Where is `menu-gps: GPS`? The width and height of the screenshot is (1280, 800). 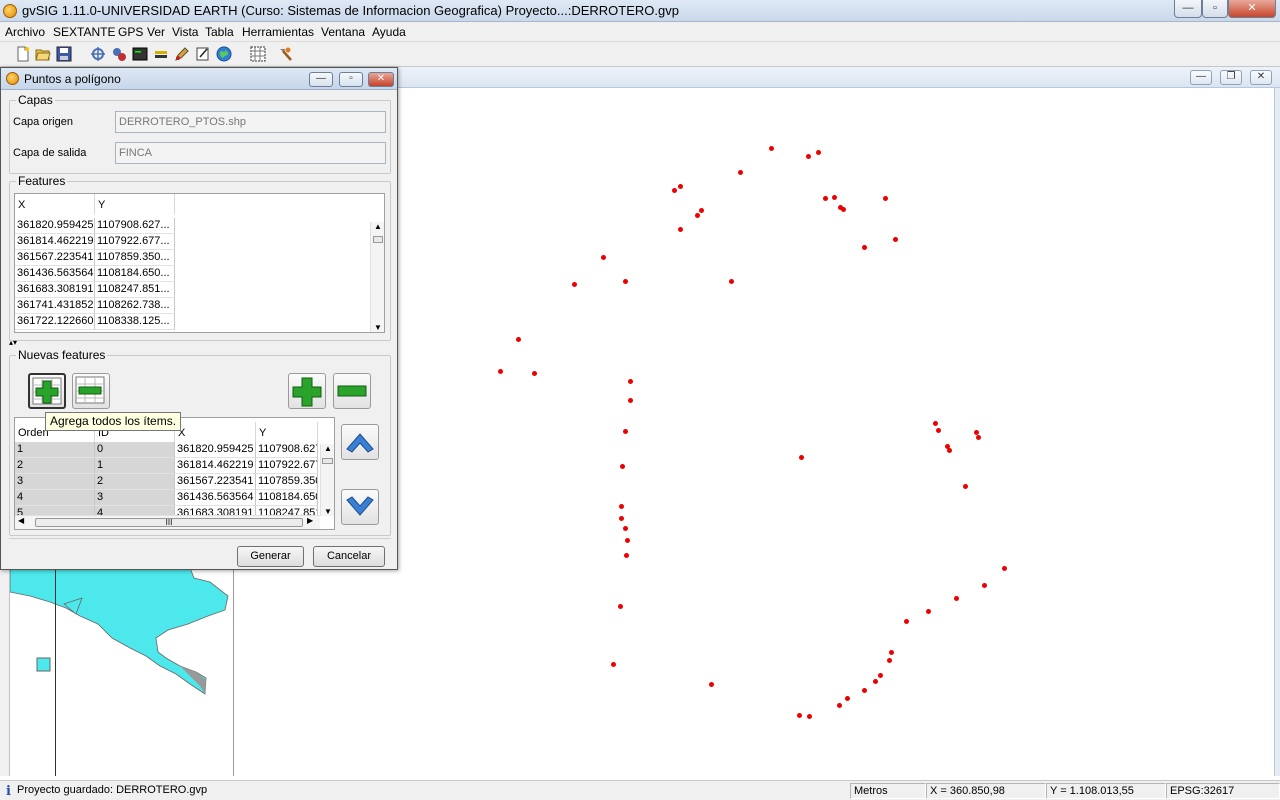
menu-gps: GPS is located at coordinates (130, 32).